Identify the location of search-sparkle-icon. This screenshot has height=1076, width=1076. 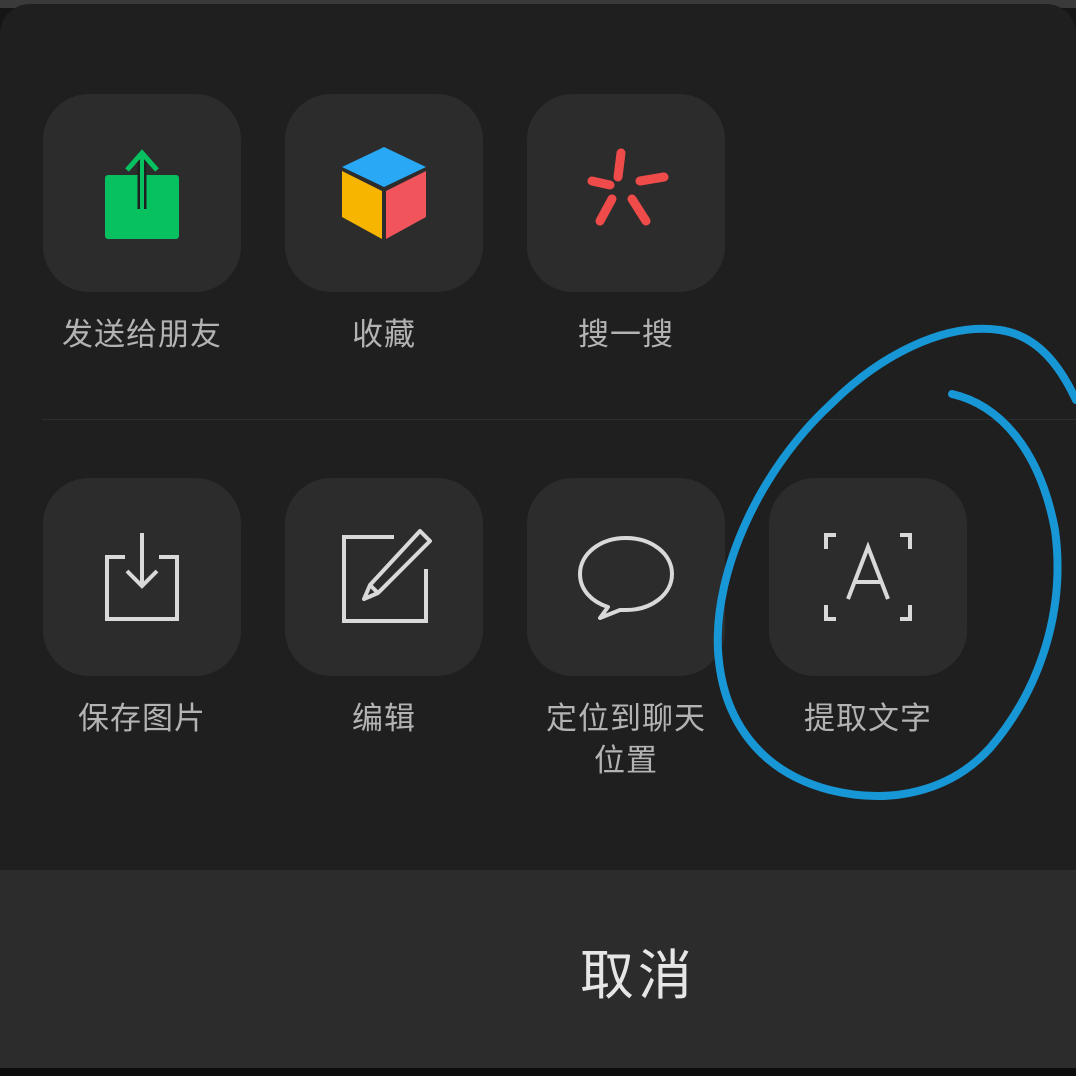
(628, 187).